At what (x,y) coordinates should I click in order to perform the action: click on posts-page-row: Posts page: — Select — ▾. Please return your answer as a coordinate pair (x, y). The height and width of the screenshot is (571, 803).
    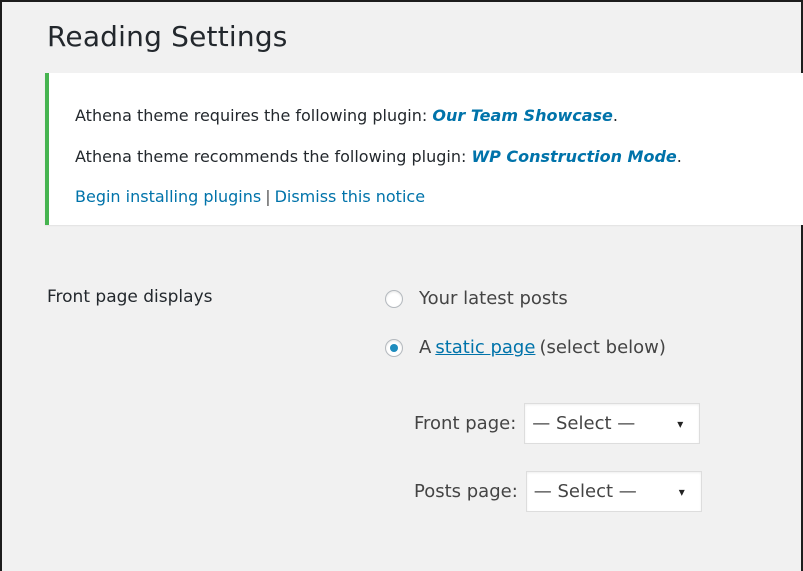
    Looking at the image, I should click on (558, 491).